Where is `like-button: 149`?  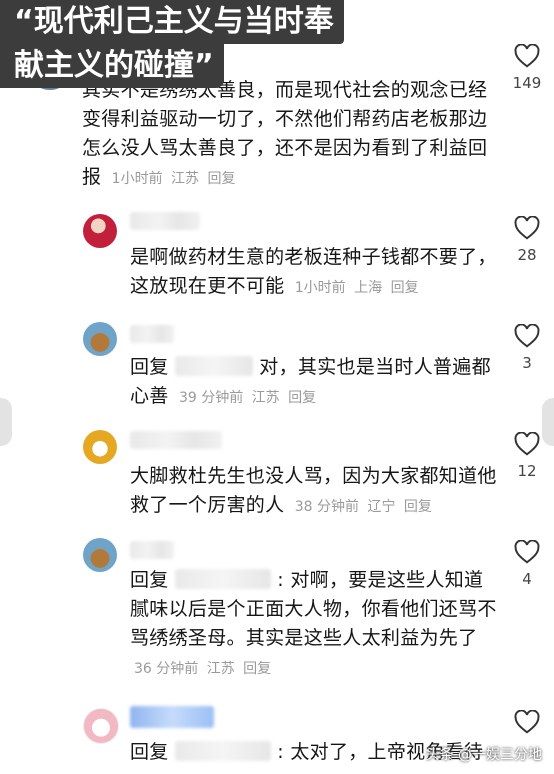
like-button: 149 is located at coordinates (527, 68).